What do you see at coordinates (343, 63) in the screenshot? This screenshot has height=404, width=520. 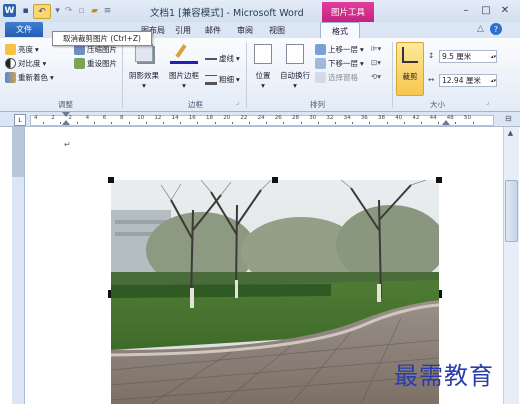 I see `send-backward-label: 下移一层` at bounding box center [343, 63].